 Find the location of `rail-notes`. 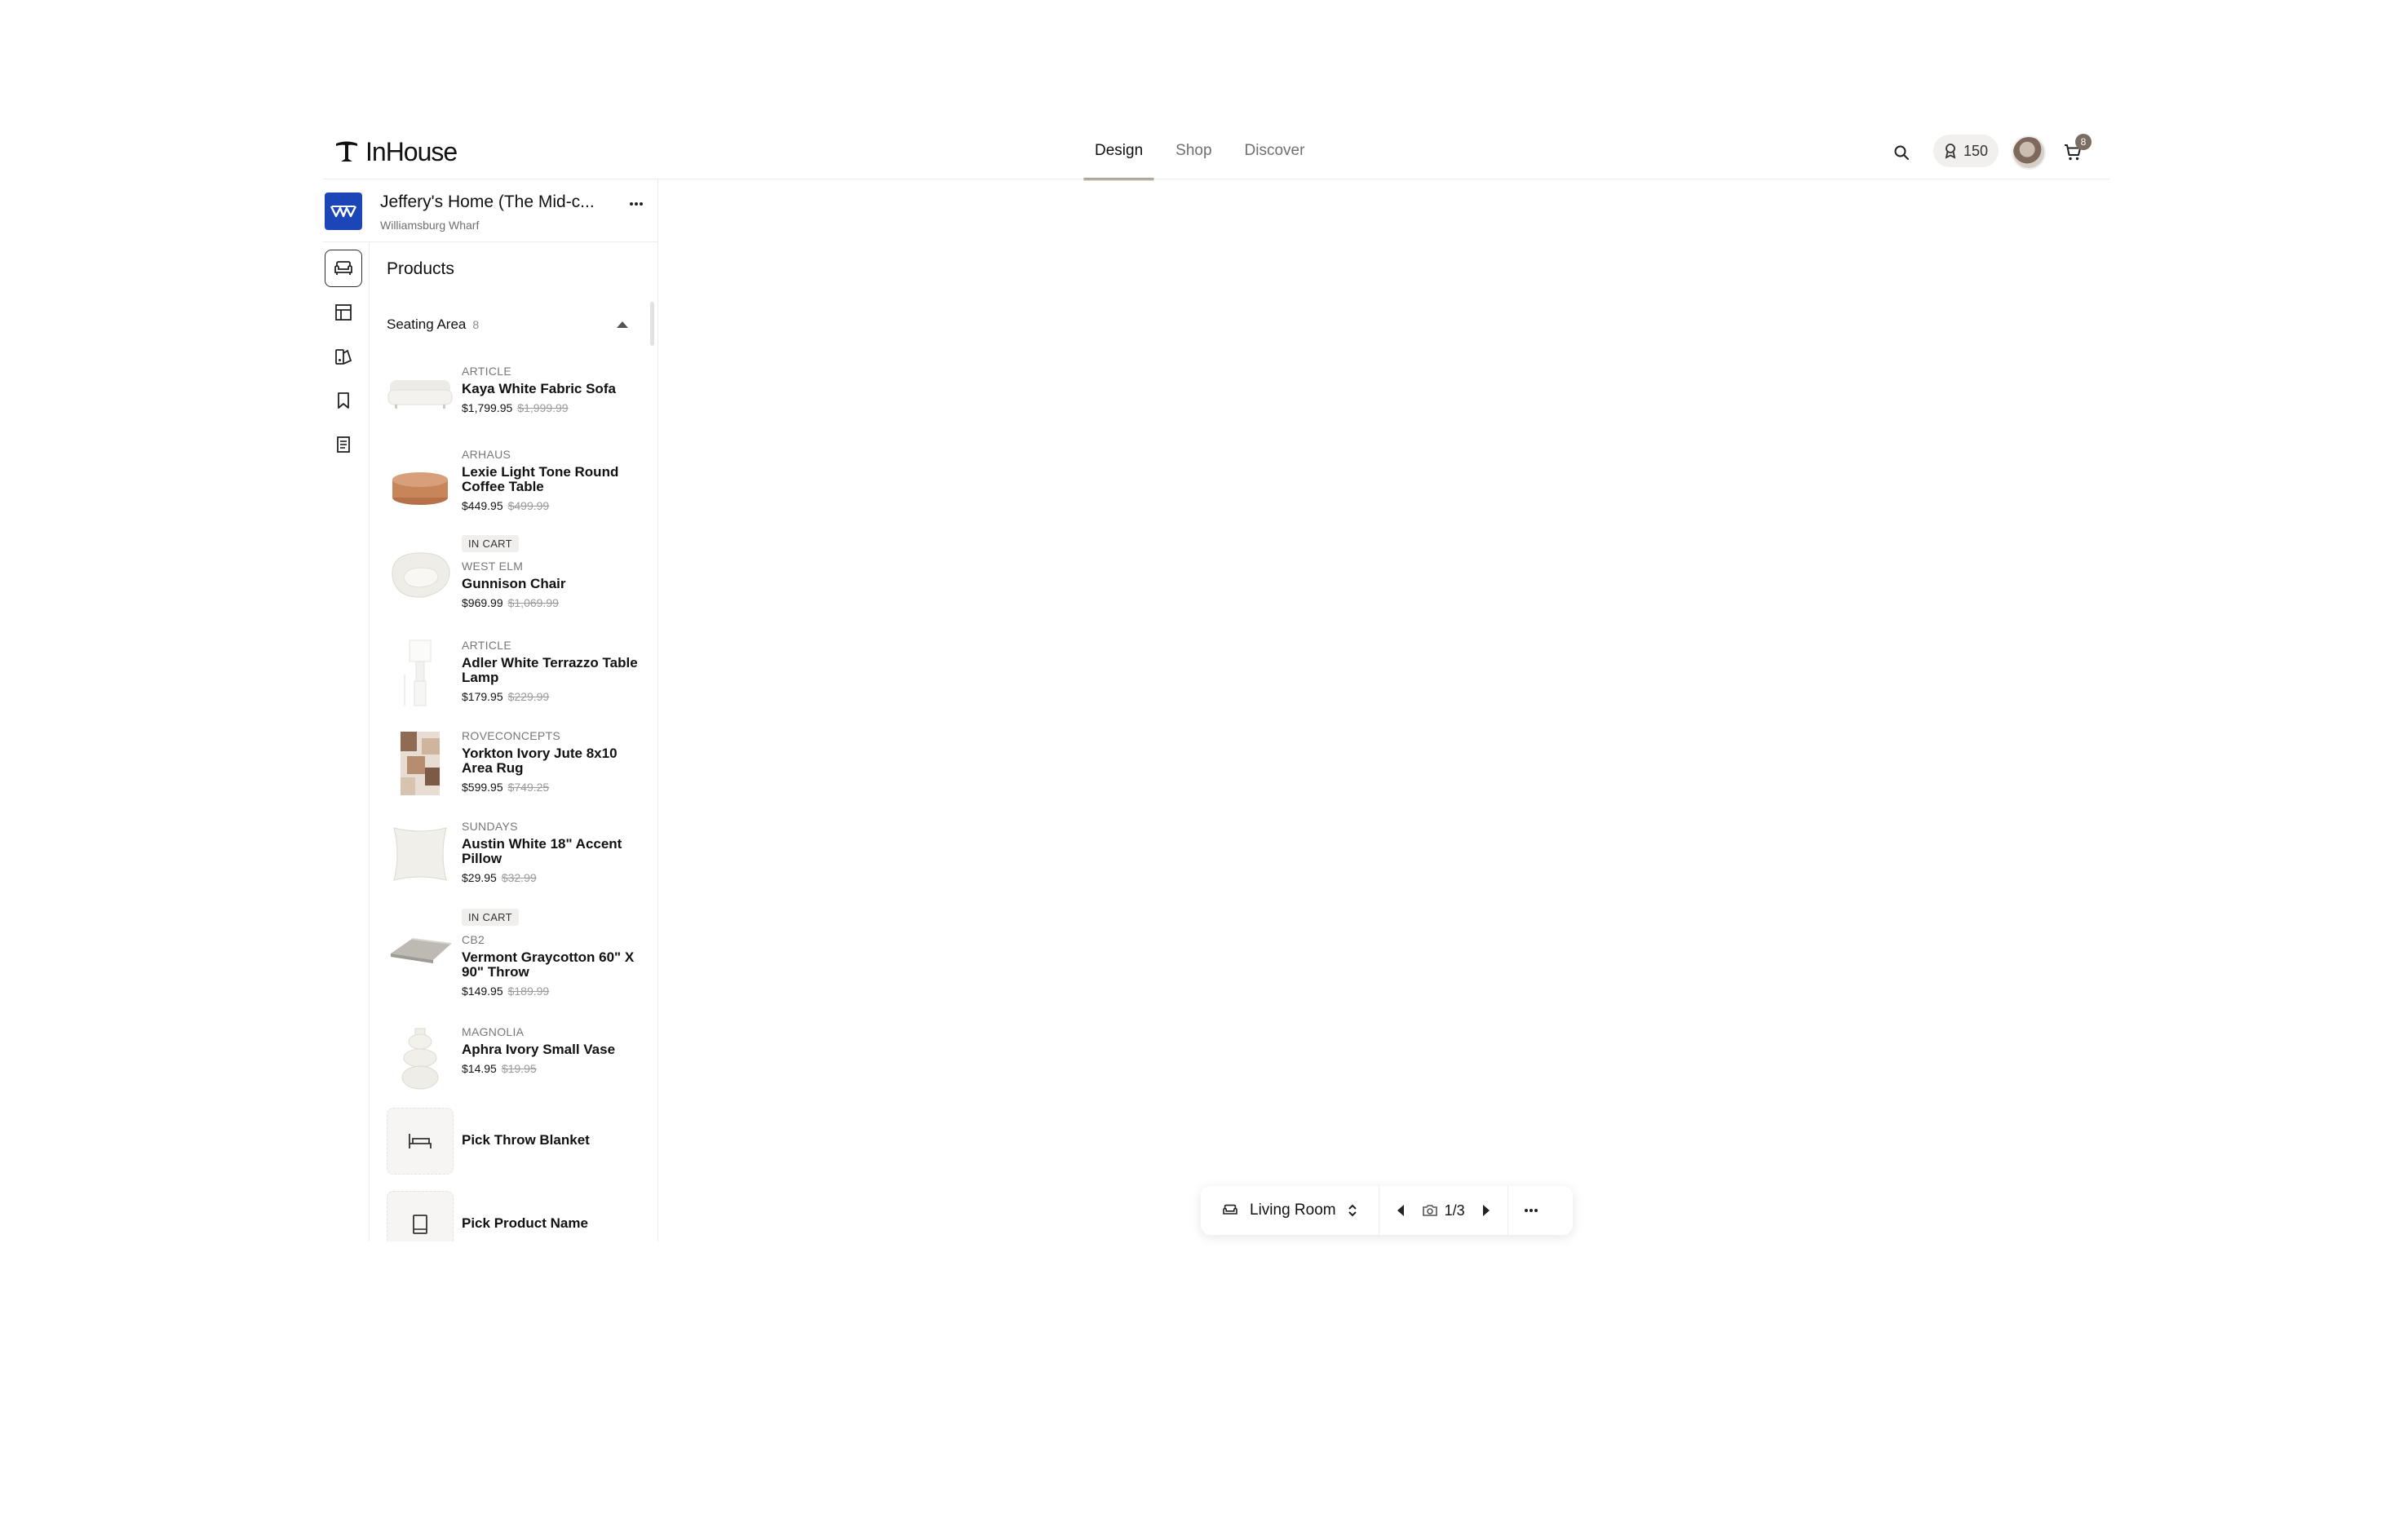

rail-notes is located at coordinates (343, 444).